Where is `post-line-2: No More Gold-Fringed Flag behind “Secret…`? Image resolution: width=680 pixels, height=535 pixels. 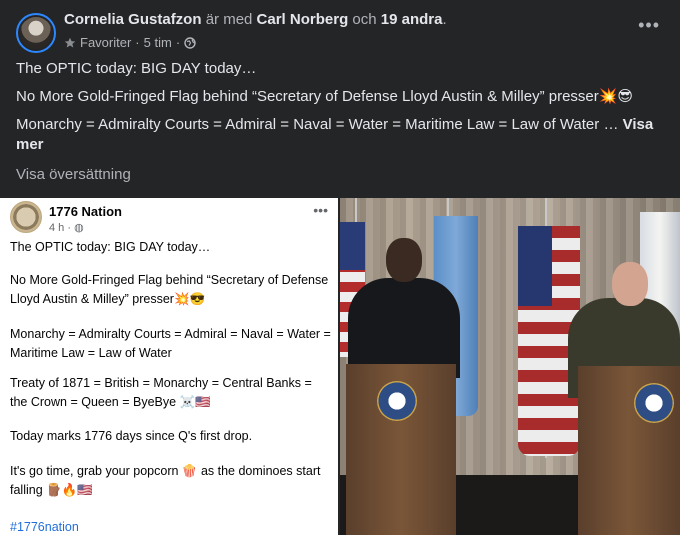
post-line-2: No More Gold-Fringed Flag behind “Secret… is located at coordinates (325, 96).